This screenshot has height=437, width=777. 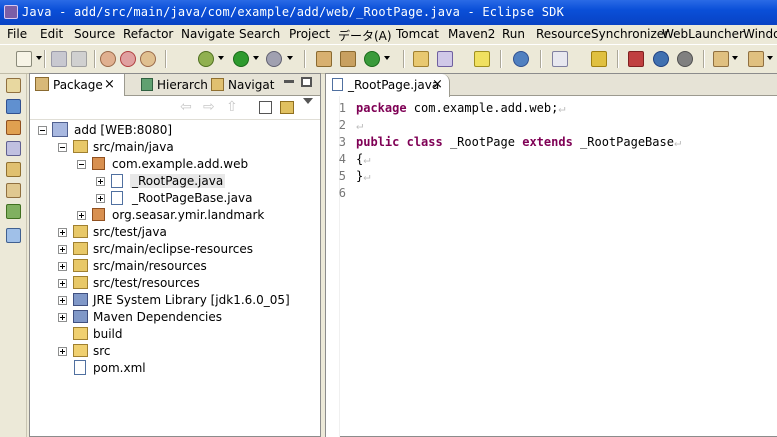 I want to click on tasks-icon, so click(x=13, y=127).